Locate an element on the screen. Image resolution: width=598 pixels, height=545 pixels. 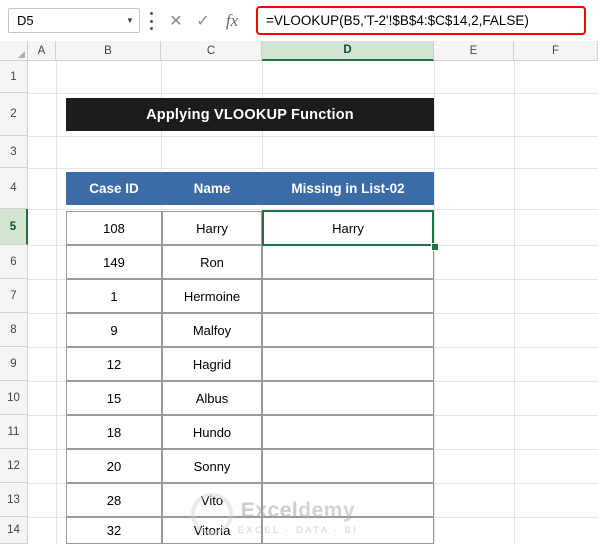
cell-case-id: 18 is located at coordinates (114, 432).